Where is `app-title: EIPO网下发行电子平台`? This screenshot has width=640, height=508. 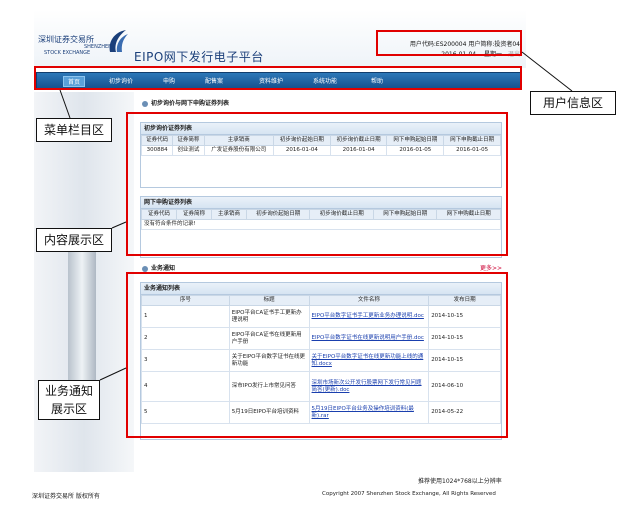 app-title: EIPO网下发行电子平台 is located at coordinates (199, 57).